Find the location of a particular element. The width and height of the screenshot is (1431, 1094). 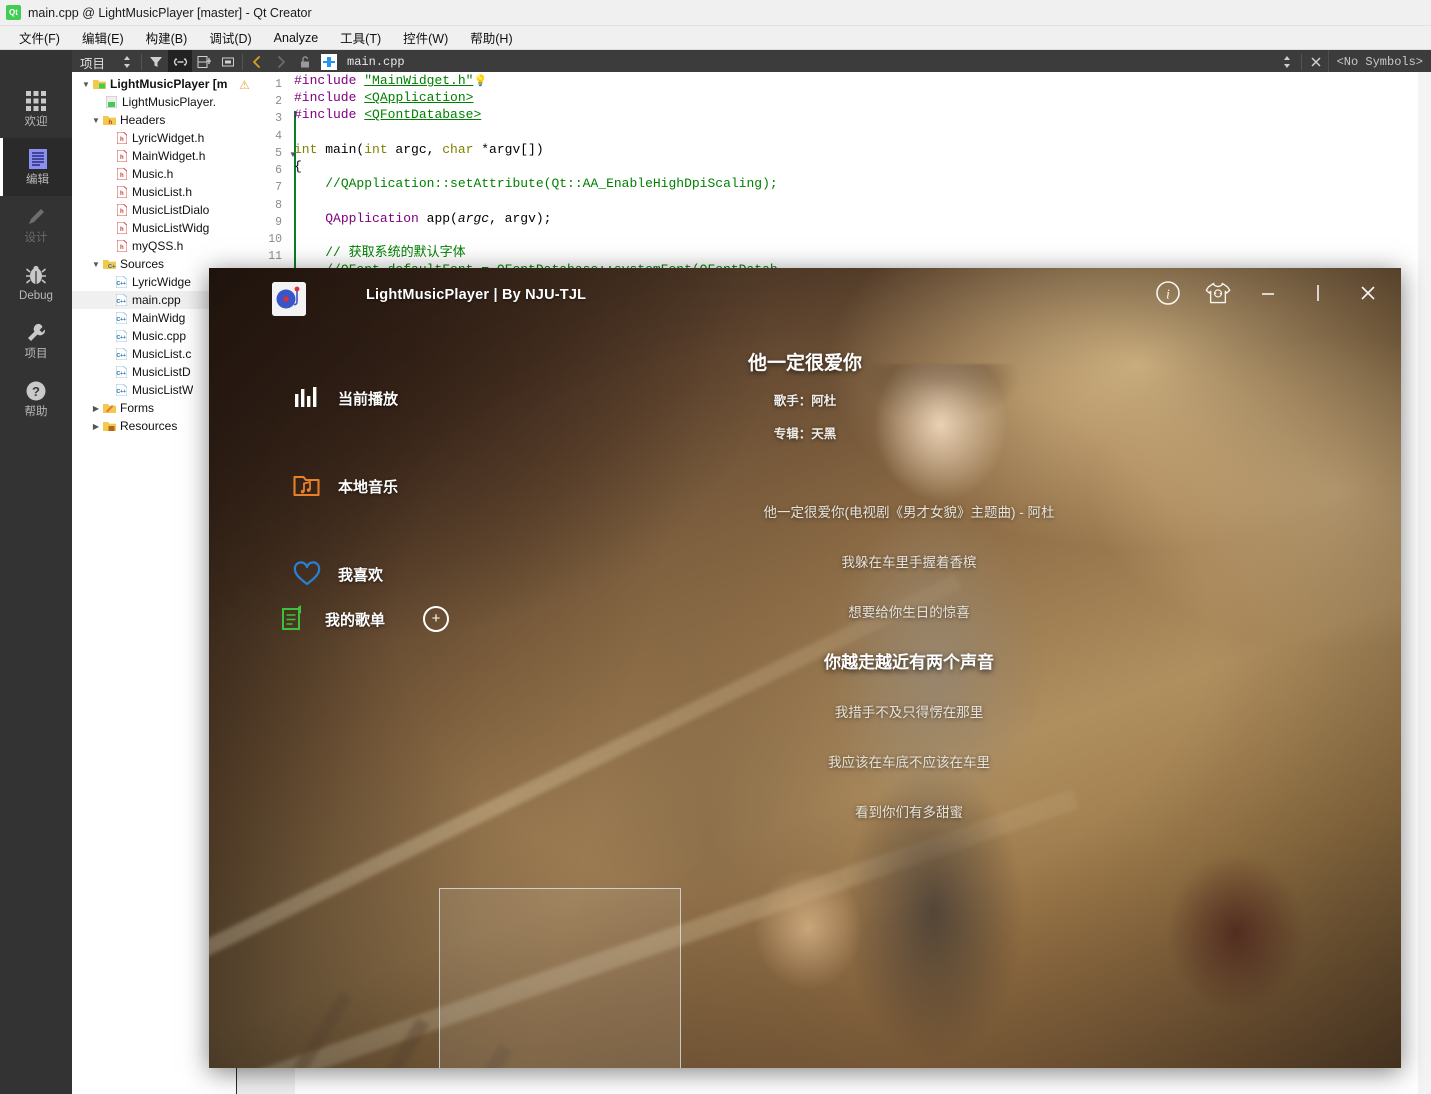

line-number: 7 is located at coordinates (278, 187).